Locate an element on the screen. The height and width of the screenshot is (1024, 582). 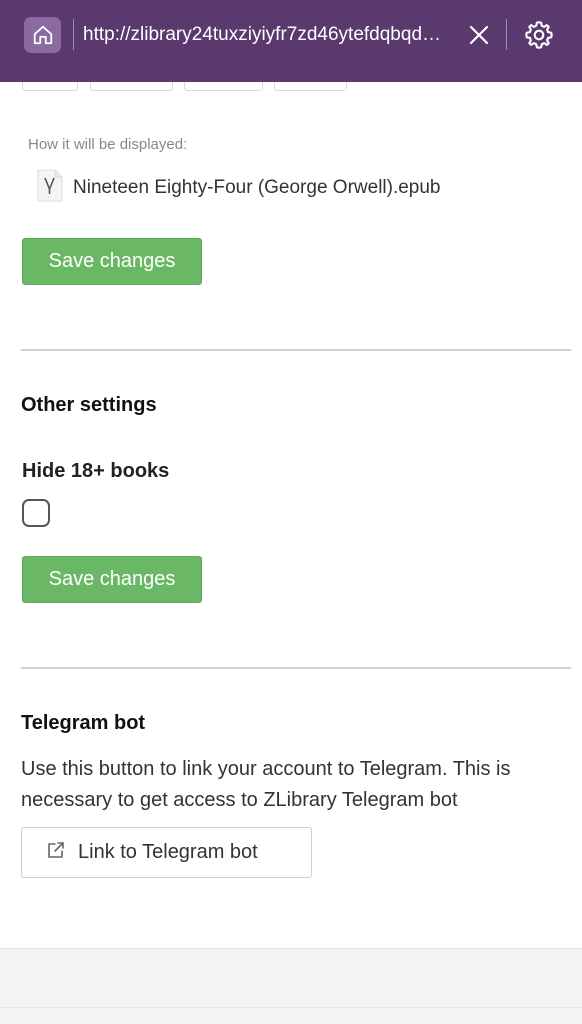
gear-icon is located at coordinates (539, 35).